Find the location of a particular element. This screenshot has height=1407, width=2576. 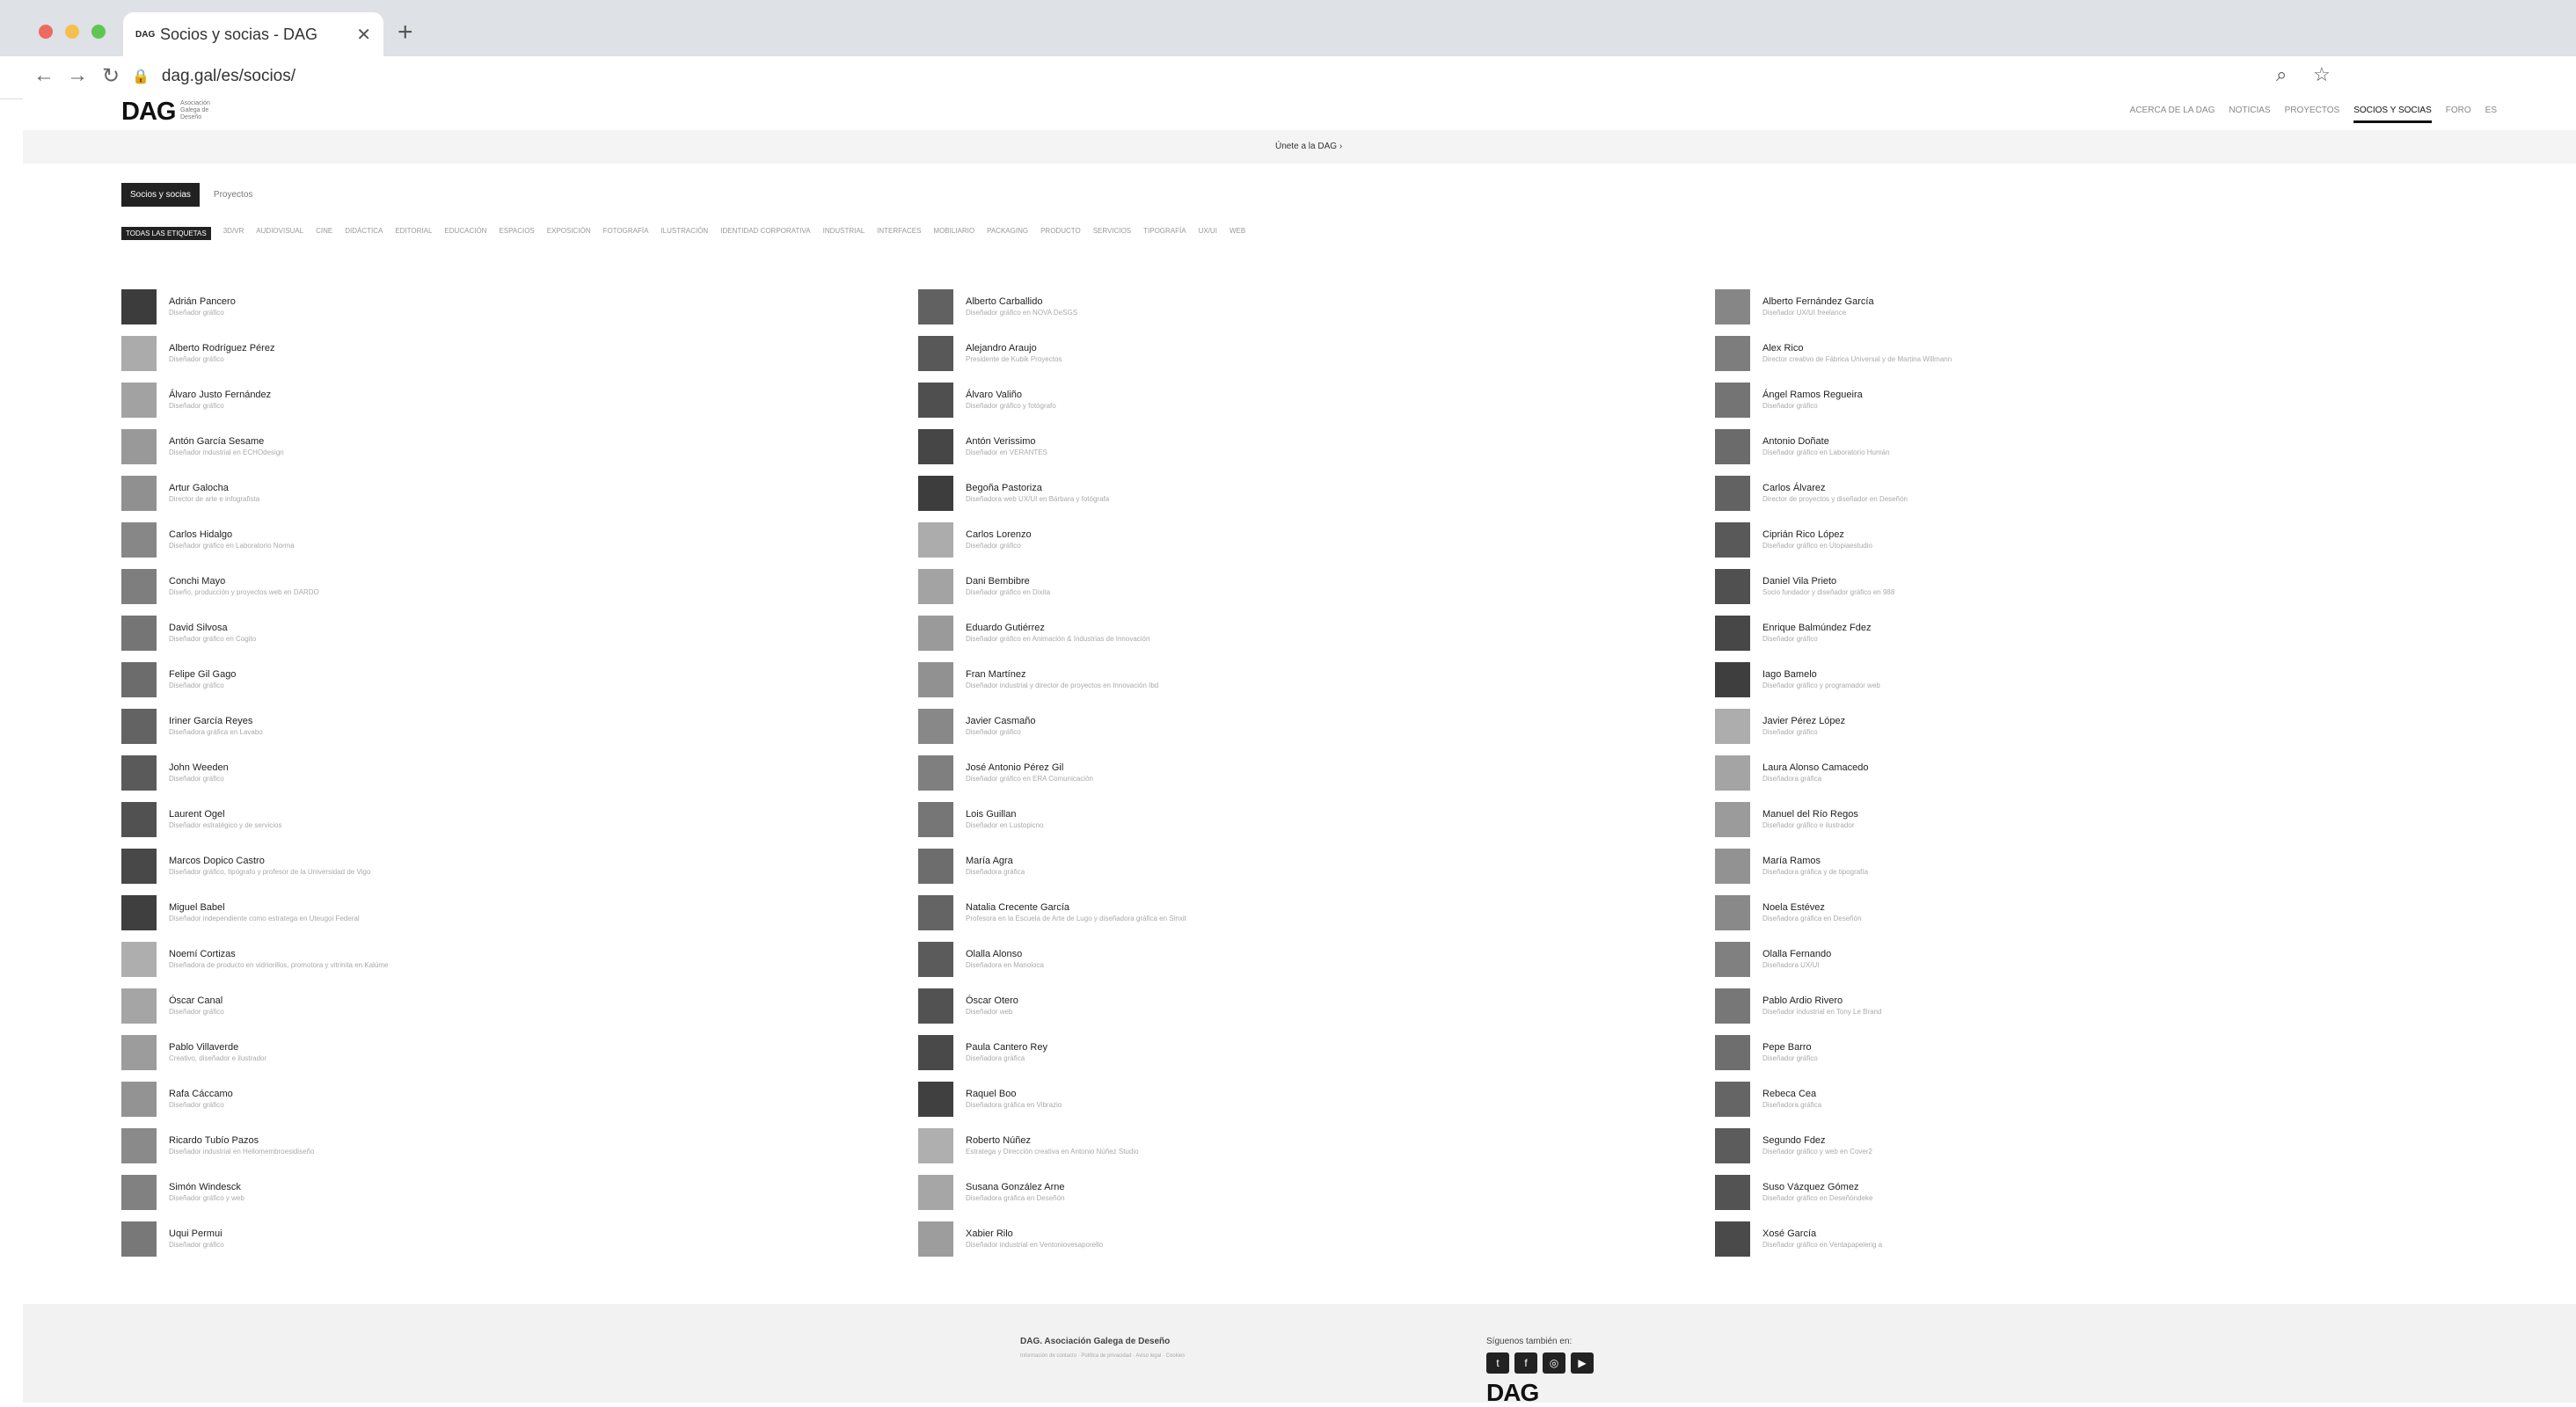

tag-filter: EXPOSICIÓN is located at coordinates (569, 233).